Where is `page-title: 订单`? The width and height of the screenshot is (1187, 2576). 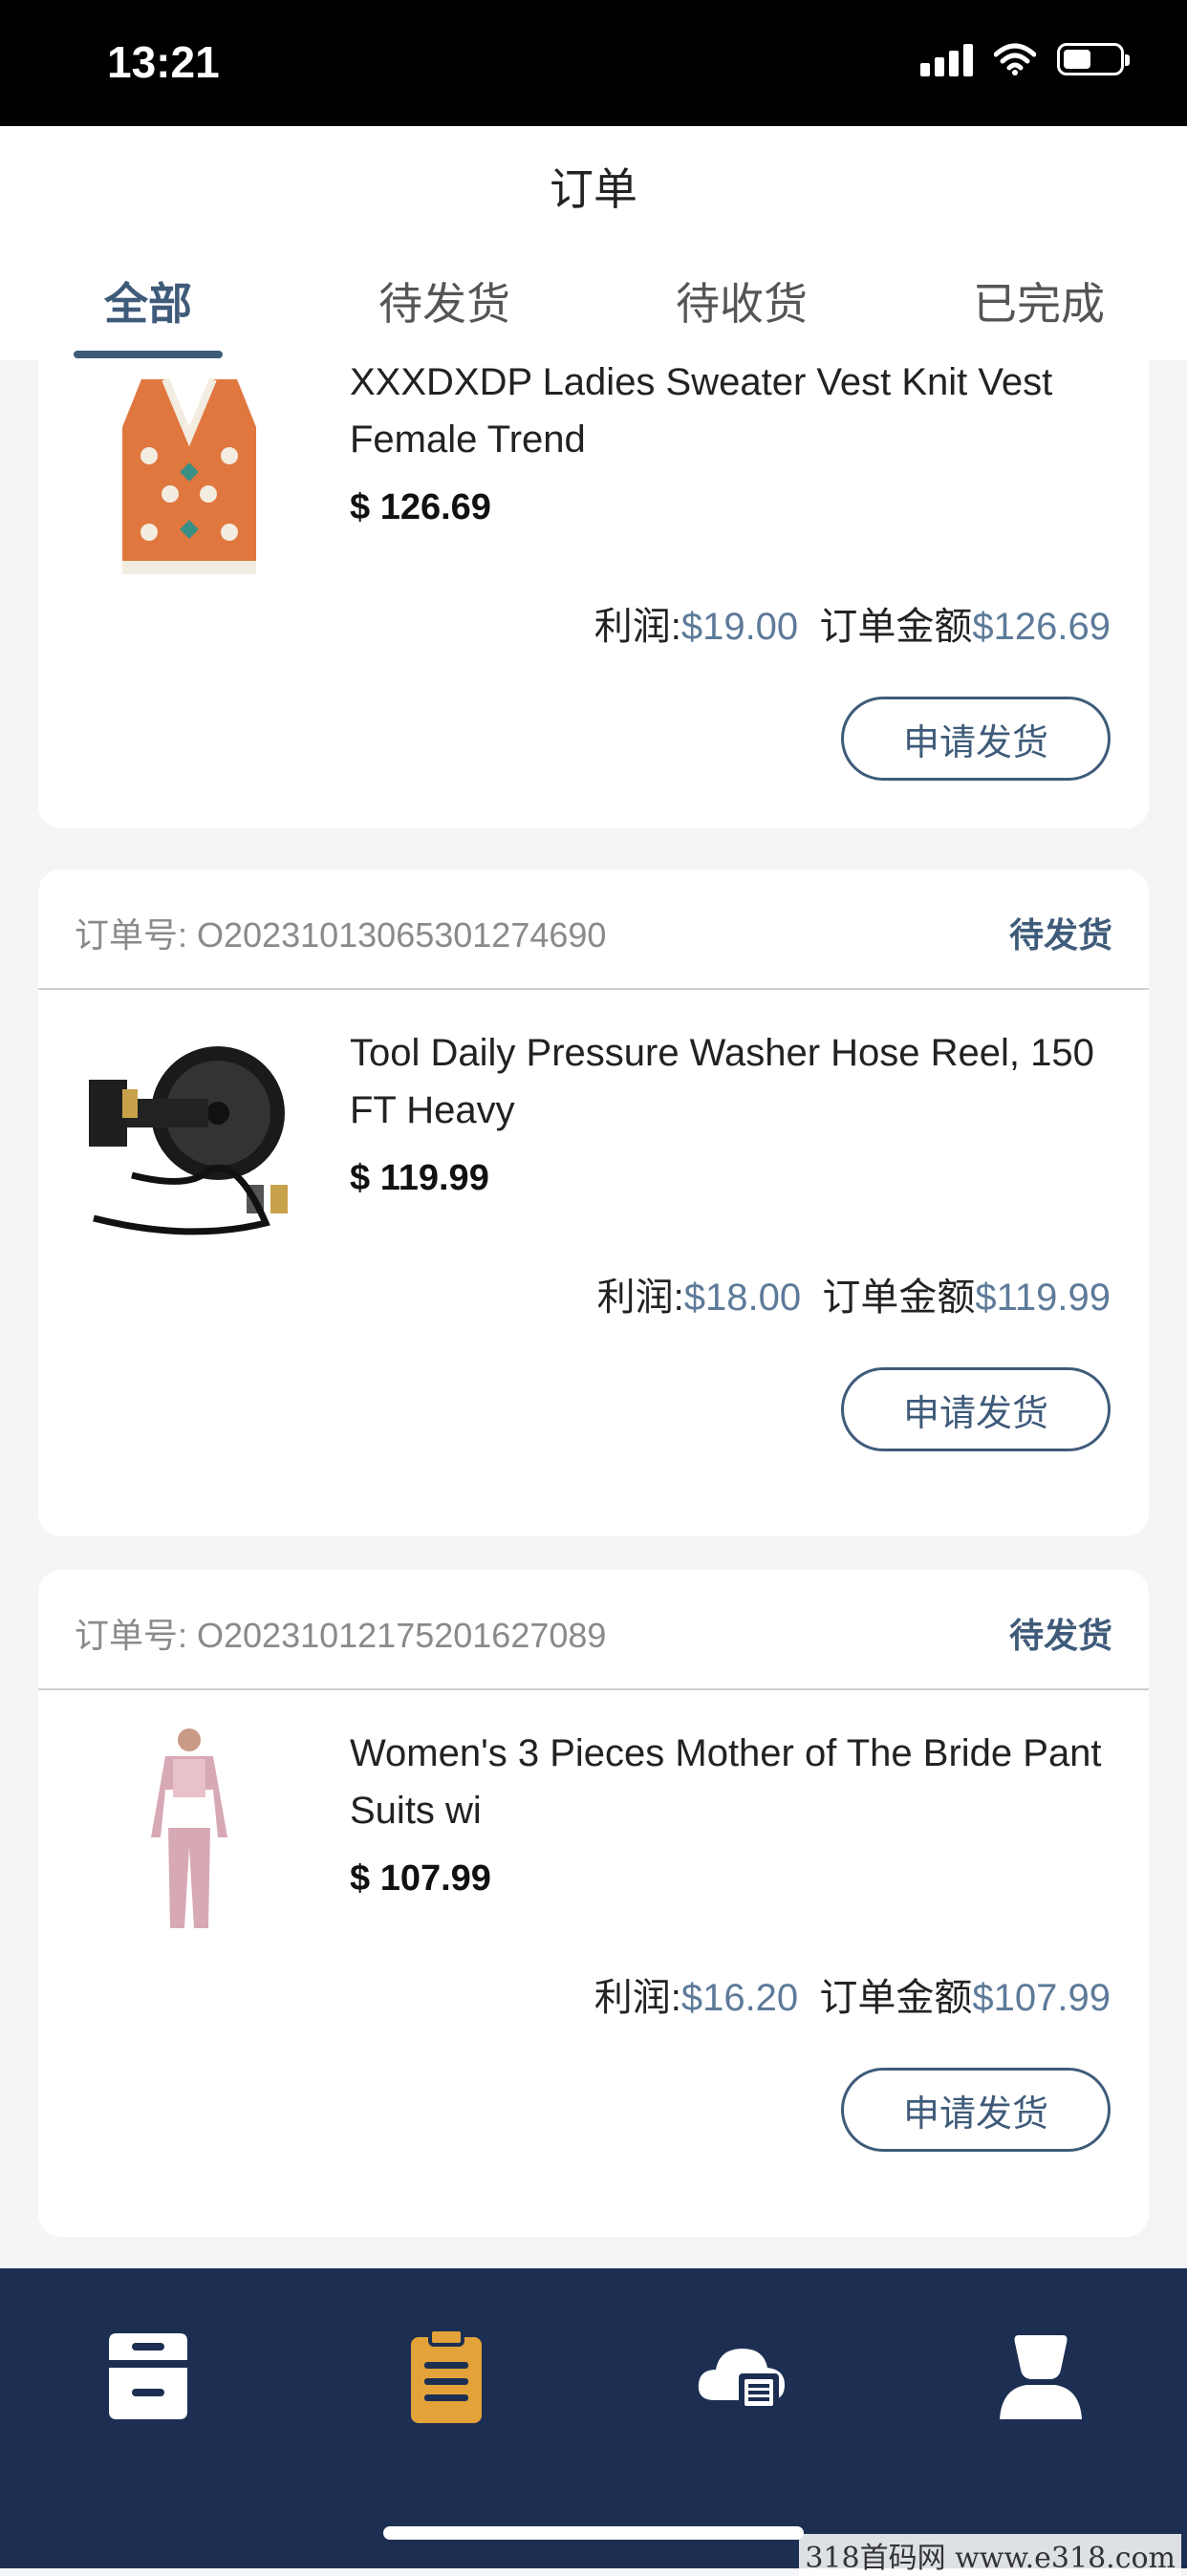
page-title: 订单 is located at coordinates (593, 189).